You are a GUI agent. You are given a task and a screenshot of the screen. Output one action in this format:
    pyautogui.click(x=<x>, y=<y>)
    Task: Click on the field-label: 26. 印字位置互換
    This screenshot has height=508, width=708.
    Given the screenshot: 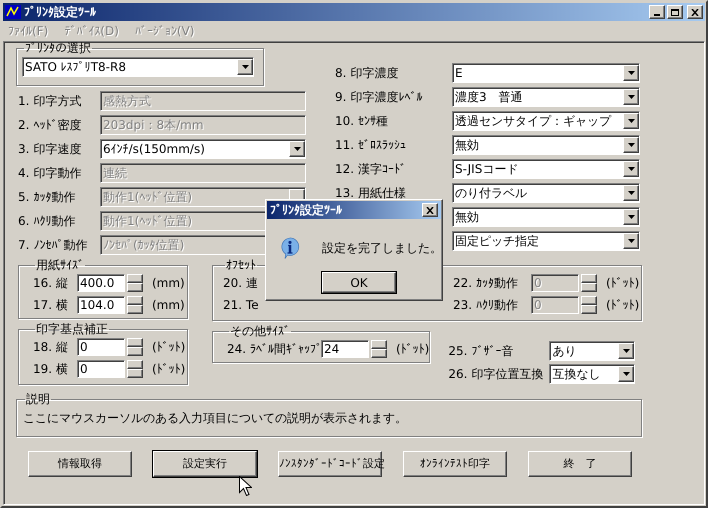 What is the action you would take?
    pyautogui.click(x=496, y=374)
    